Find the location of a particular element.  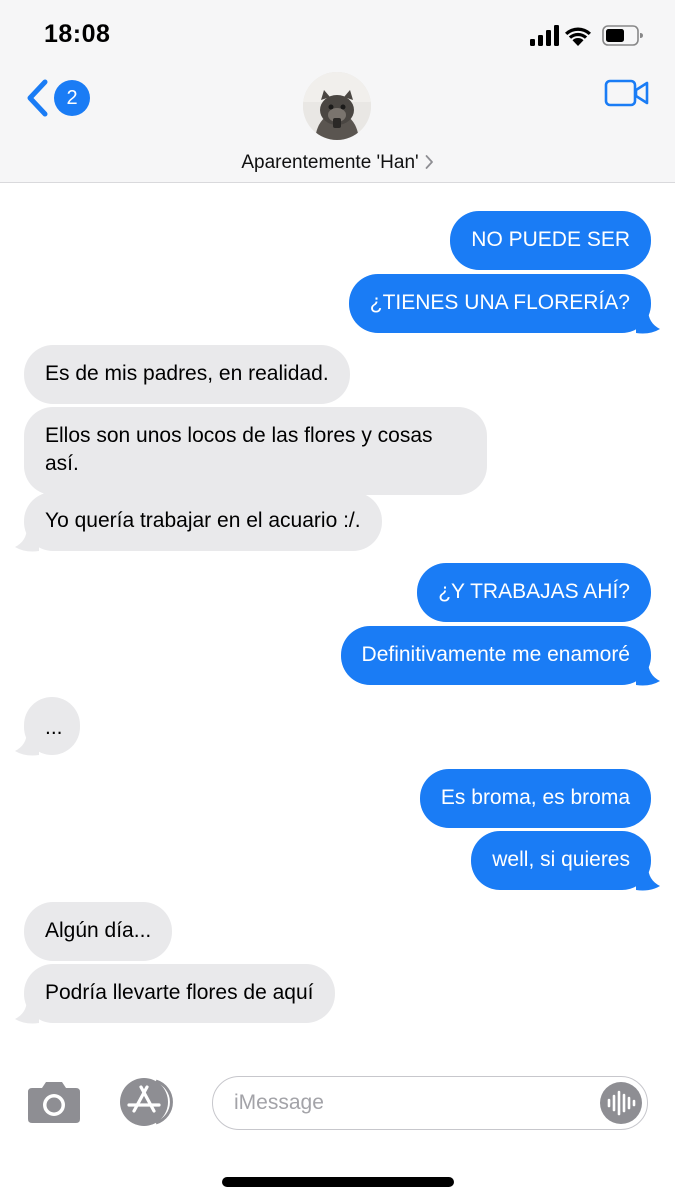

message-bubble-outgoing: Es broma, es broma is located at coordinates (535, 798).